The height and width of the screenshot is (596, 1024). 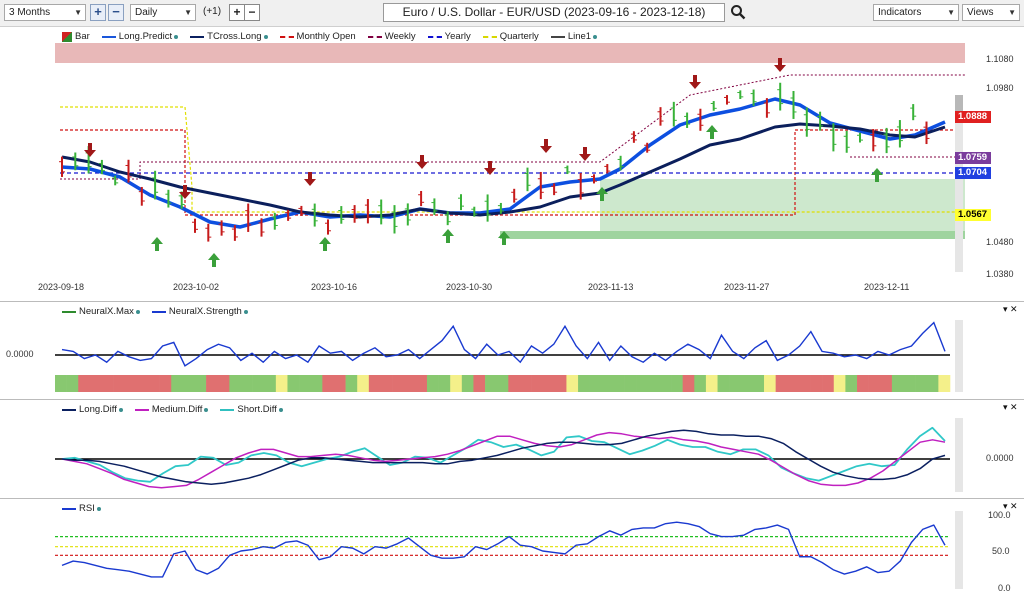 What do you see at coordinates (980, 12) in the screenshot?
I see `views-select-value: Views` at bounding box center [980, 12].